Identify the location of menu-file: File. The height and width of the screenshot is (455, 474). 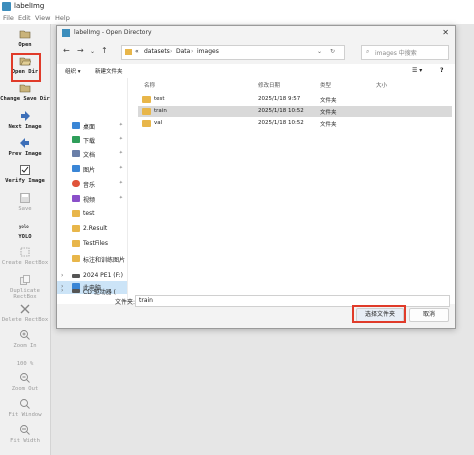
(8, 18).